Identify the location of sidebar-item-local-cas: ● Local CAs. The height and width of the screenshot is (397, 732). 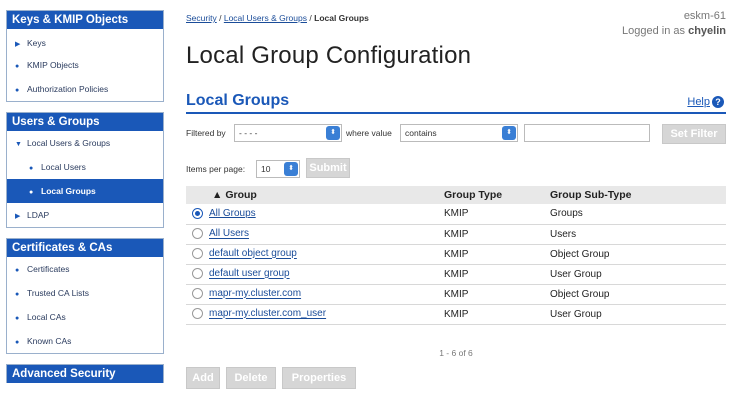
(85, 317).